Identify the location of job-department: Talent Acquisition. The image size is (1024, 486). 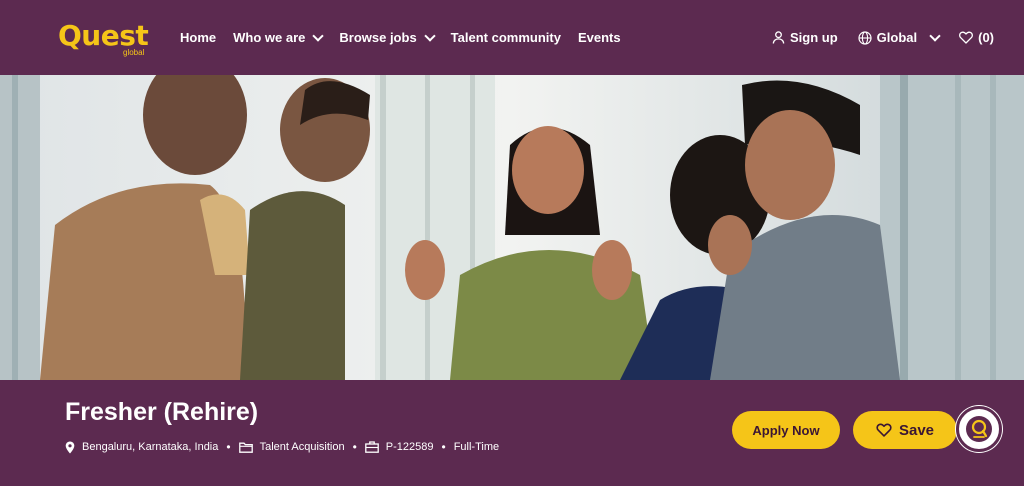
(291, 447).